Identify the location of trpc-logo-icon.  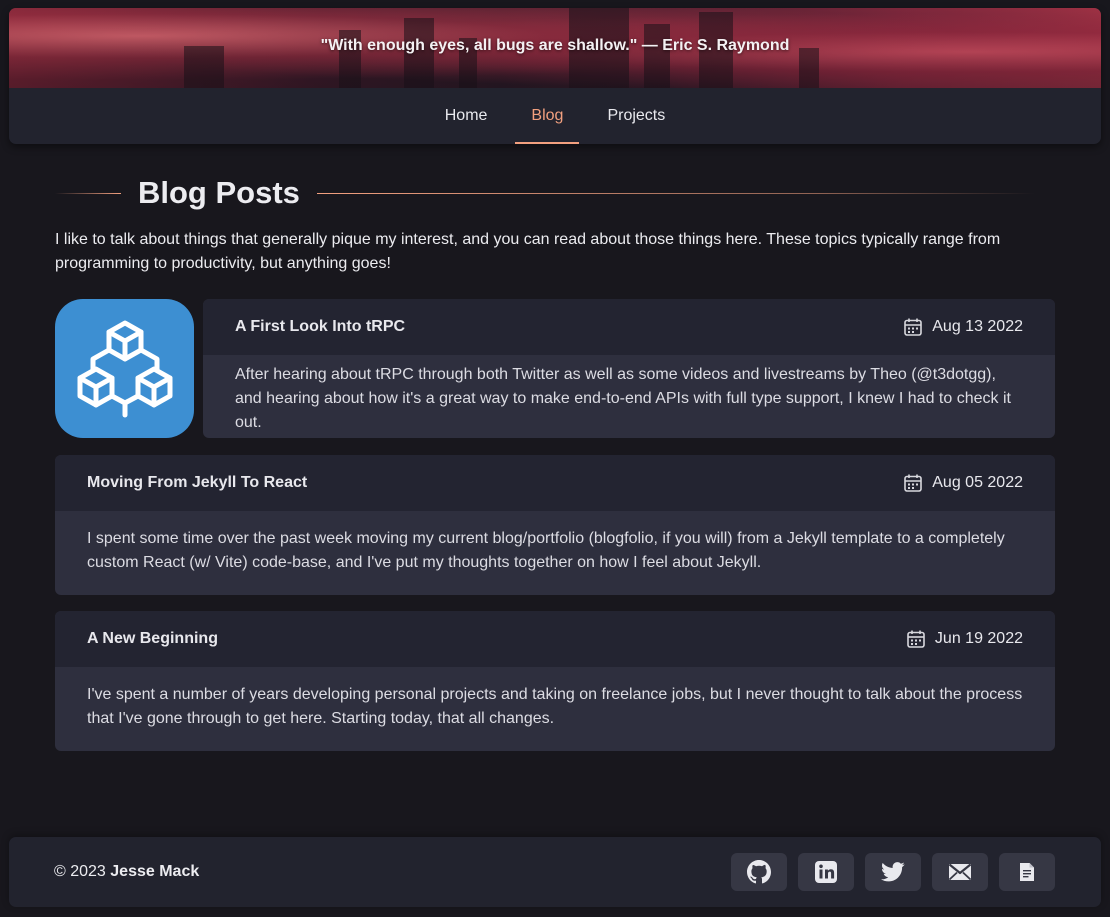
(124, 368).